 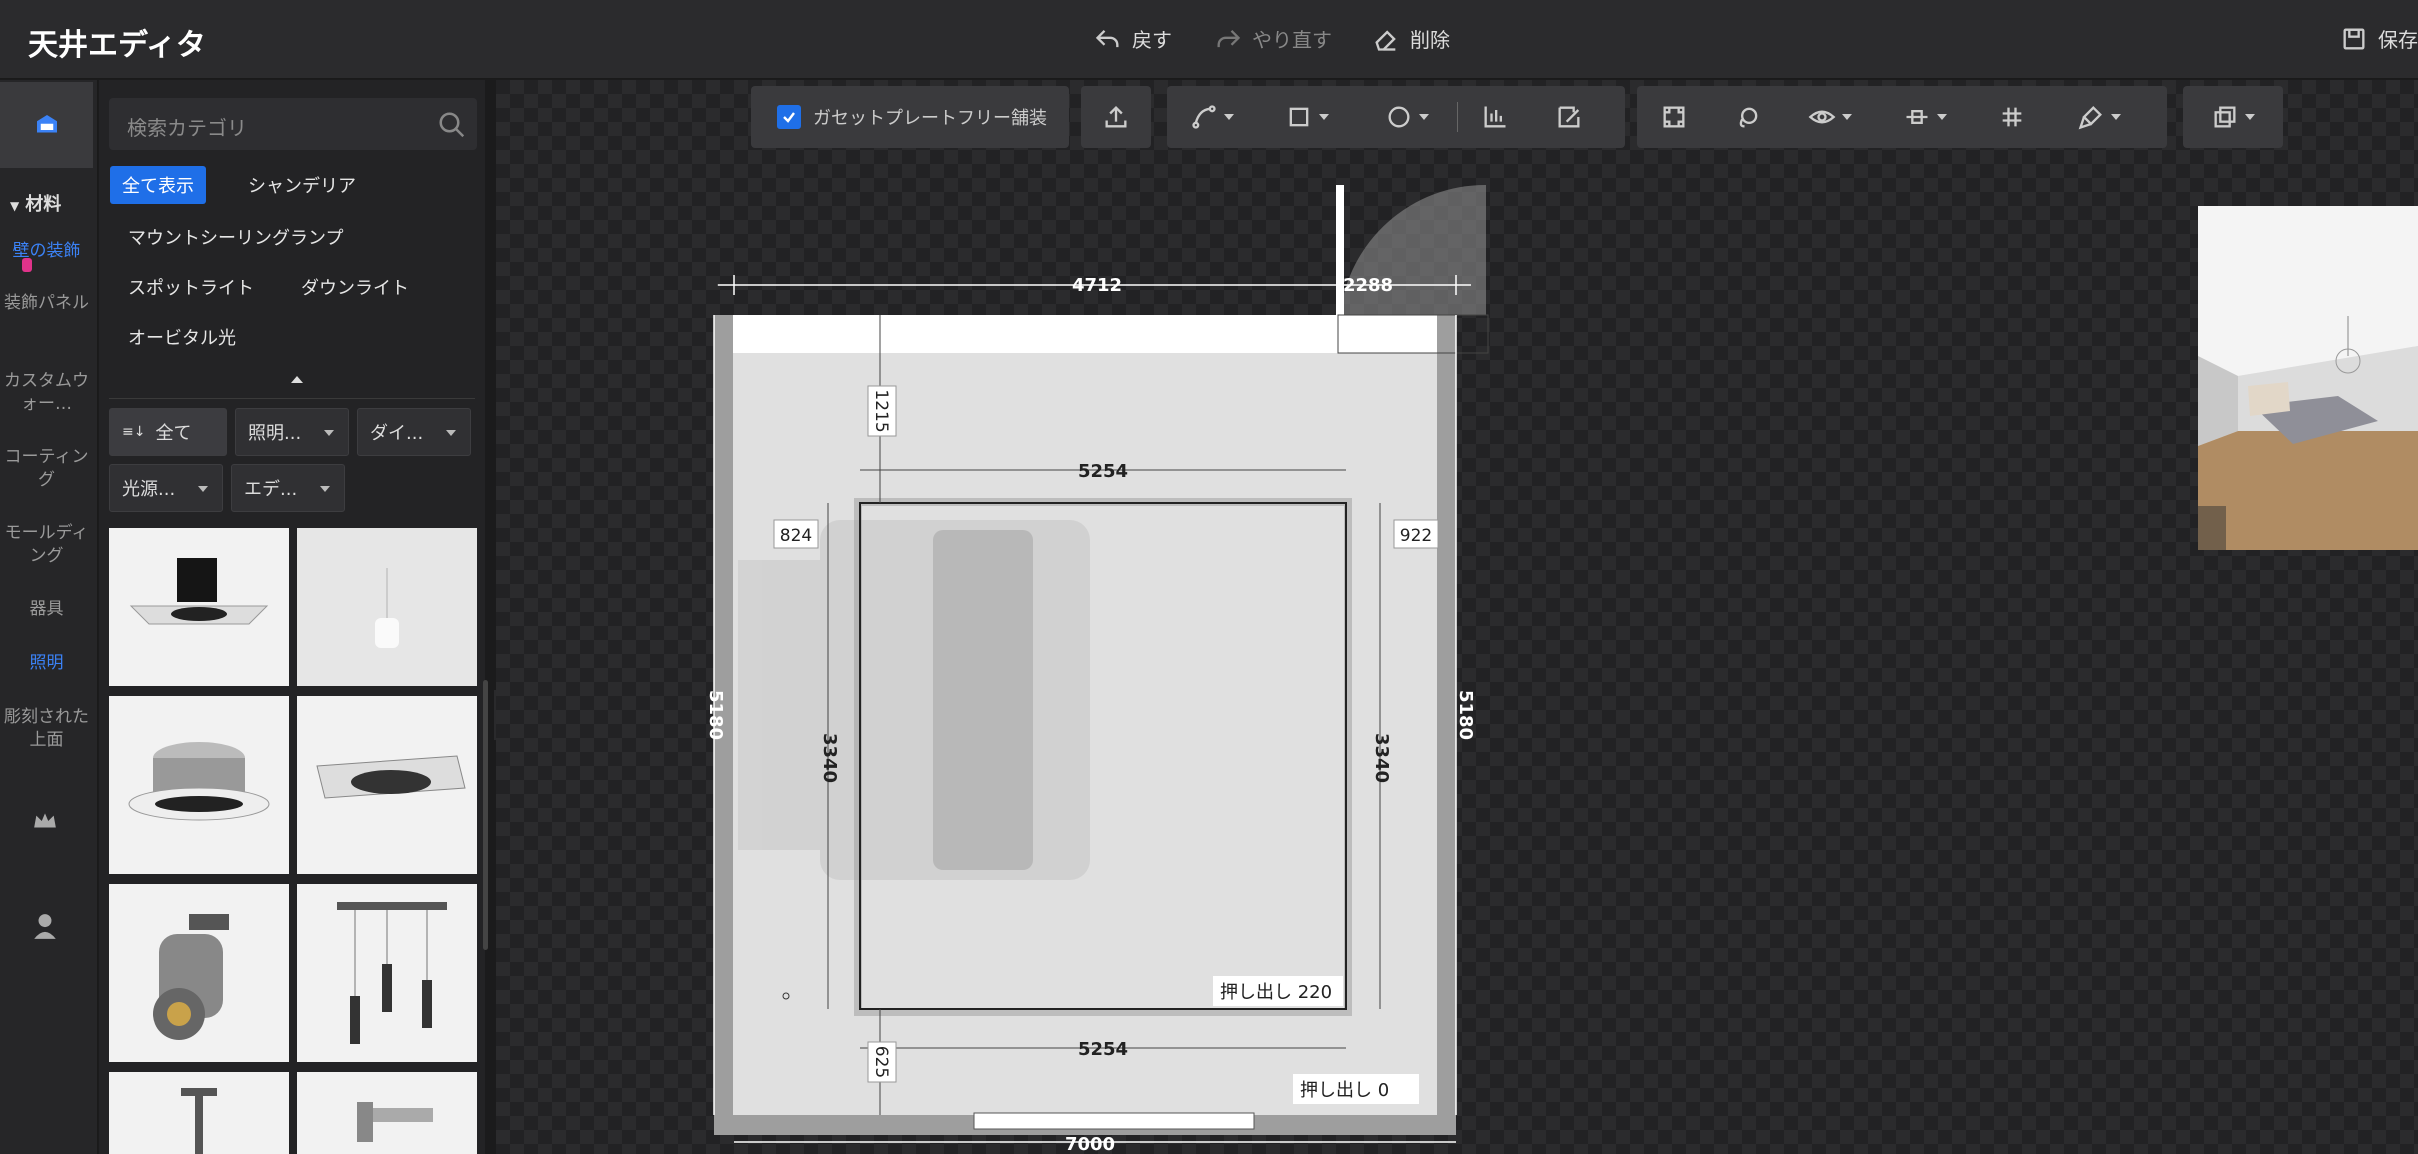 What do you see at coordinates (1273, 38) in the screenshot?
I see `redo-button: やり直す` at bounding box center [1273, 38].